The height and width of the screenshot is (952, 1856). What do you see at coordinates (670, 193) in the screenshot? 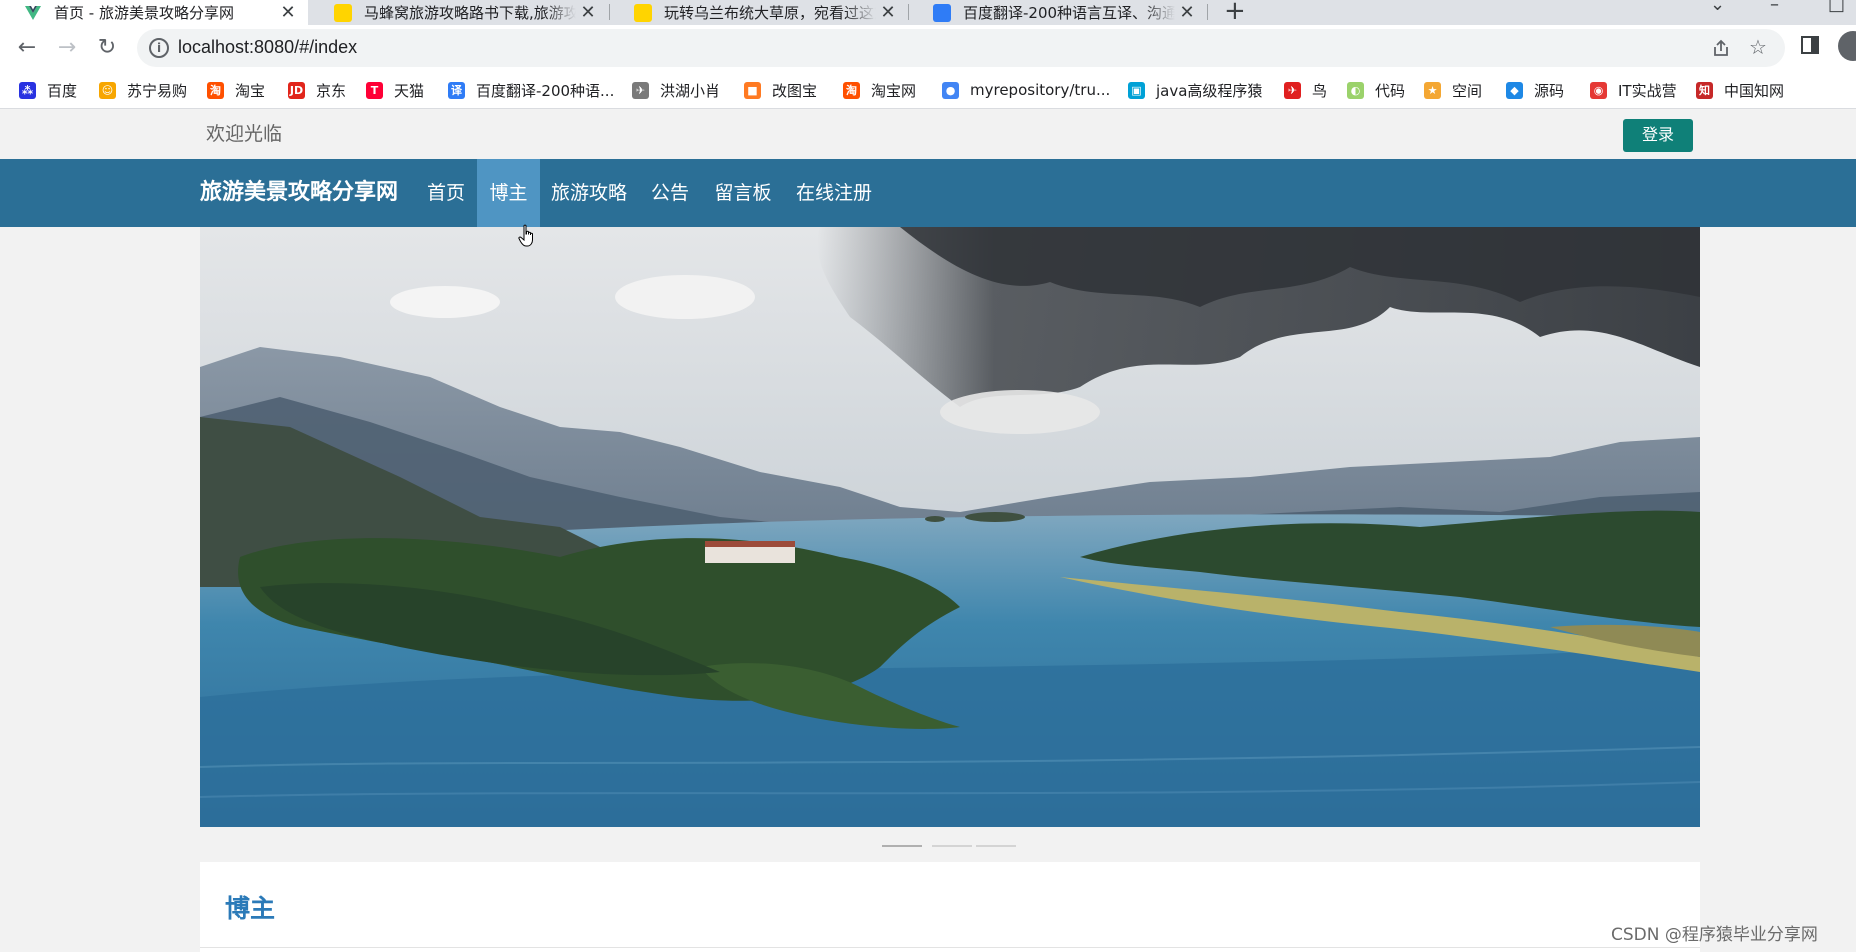
I see `nav-item-announcements: 公告` at bounding box center [670, 193].